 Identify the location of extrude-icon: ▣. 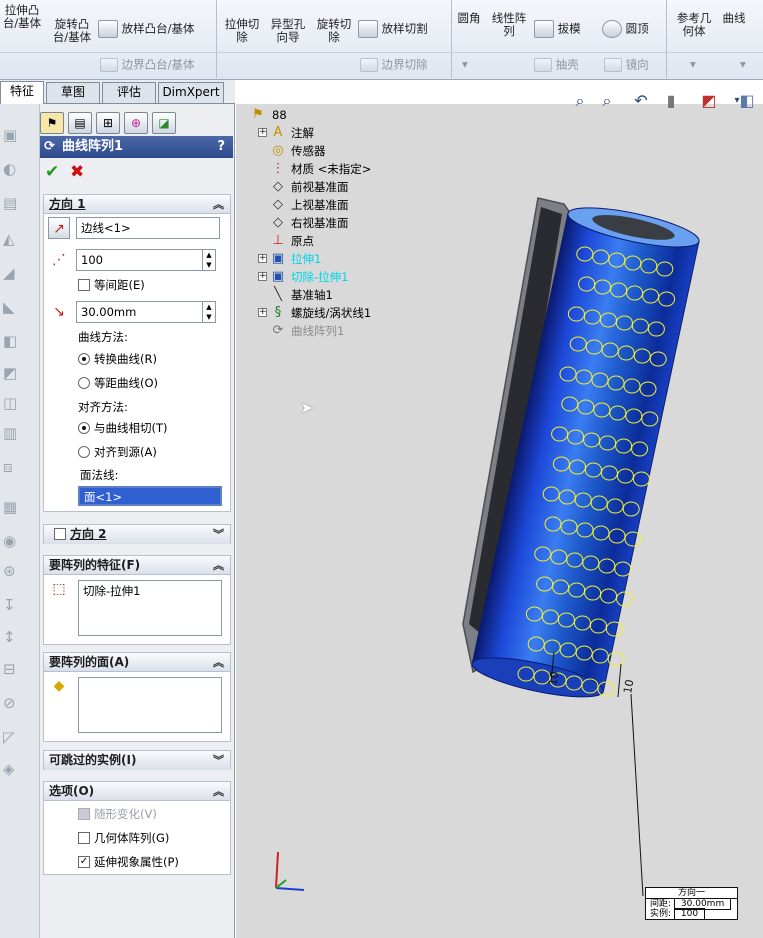
(12, 135).